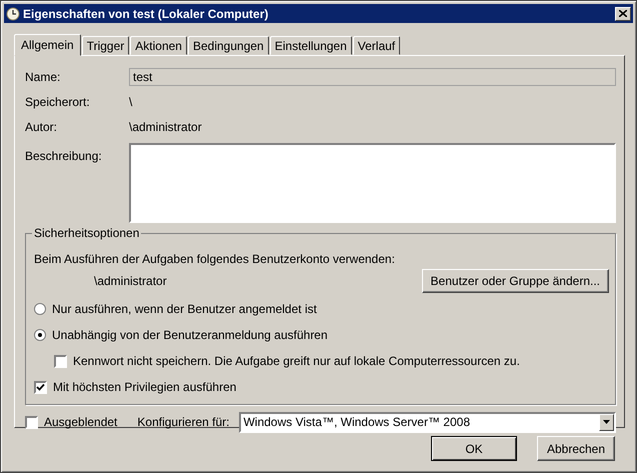 This screenshot has height=473, width=637. What do you see at coordinates (372, 77) in the screenshot?
I see `name-field: test` at bounding box center [372, 77].